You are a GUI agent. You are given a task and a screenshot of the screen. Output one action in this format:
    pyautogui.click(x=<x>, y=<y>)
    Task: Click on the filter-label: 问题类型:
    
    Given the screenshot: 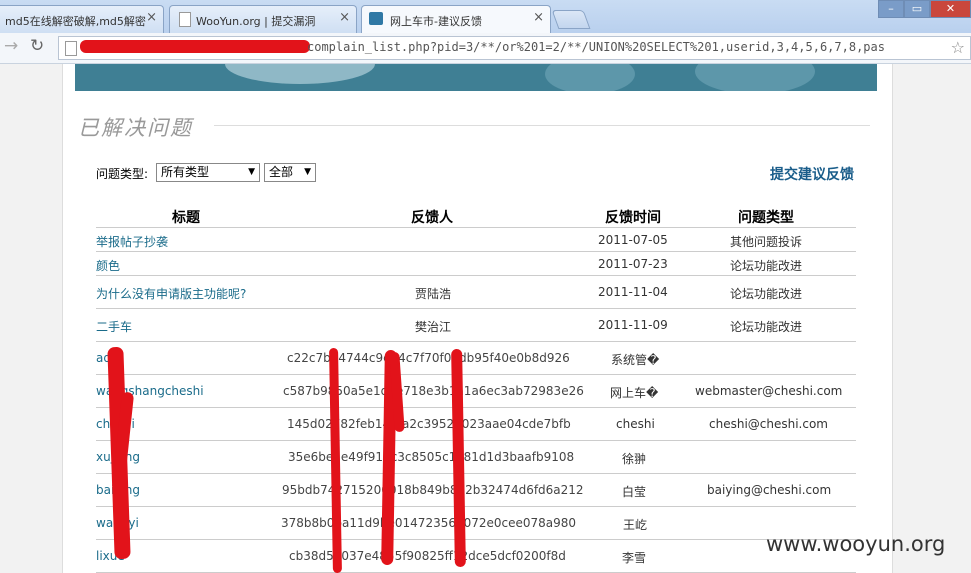 What is the action you would take?
    pyautogui.click(x=122, y=174)
    